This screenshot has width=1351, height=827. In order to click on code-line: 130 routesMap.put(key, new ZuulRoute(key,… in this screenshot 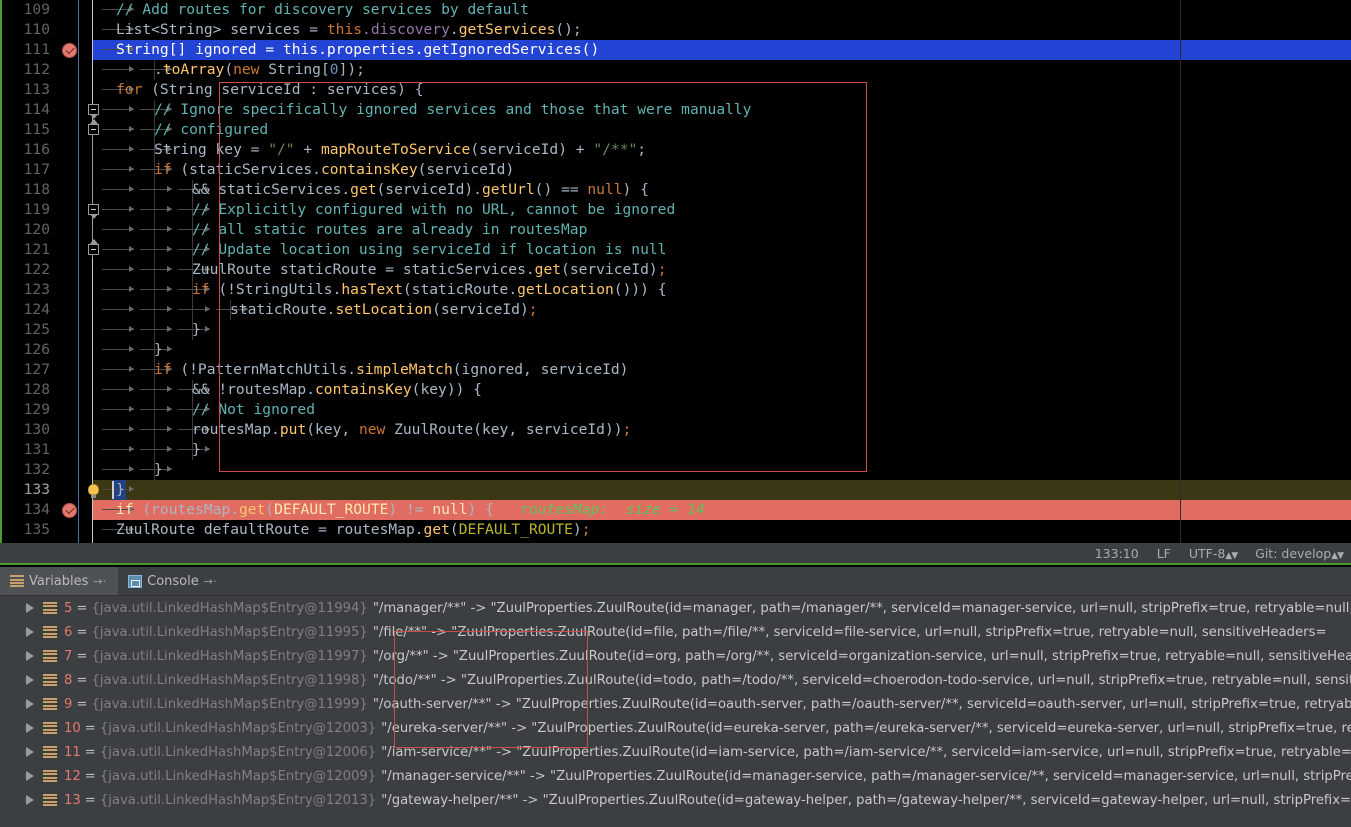, I will do `click(676, 430)`.